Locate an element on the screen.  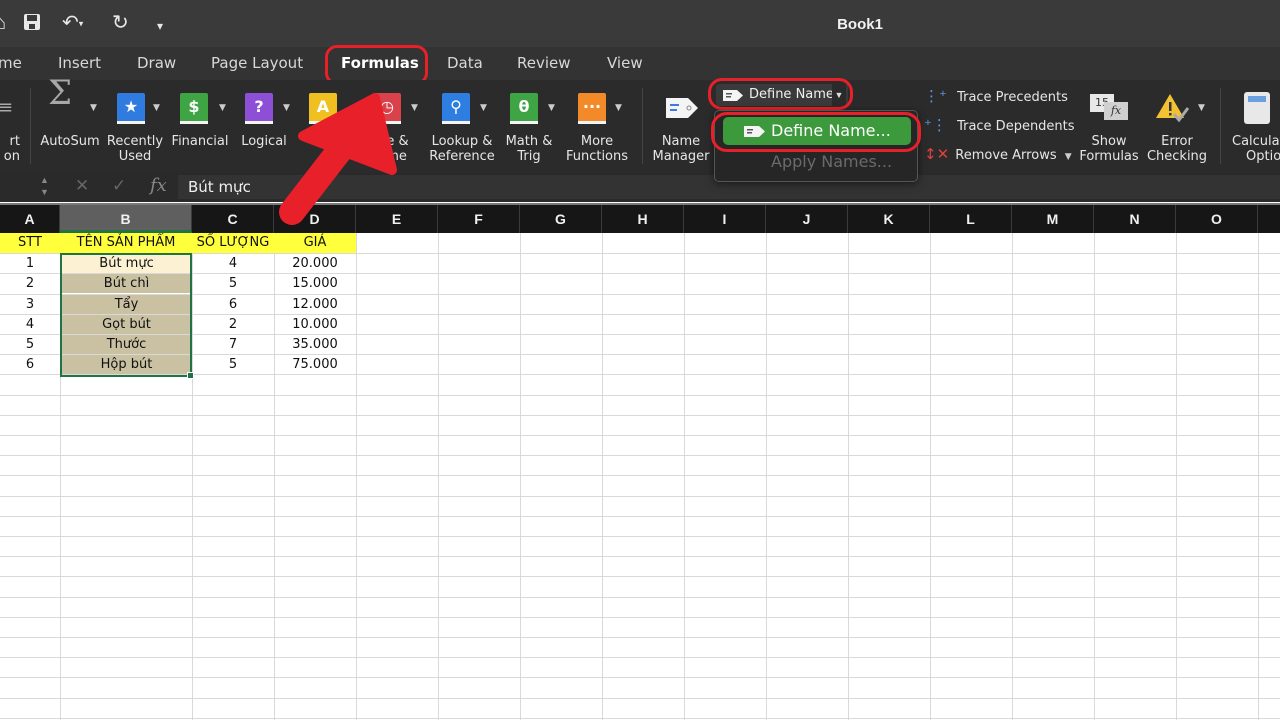
table-cell: 35.000 is located at coordinates (315, 344).